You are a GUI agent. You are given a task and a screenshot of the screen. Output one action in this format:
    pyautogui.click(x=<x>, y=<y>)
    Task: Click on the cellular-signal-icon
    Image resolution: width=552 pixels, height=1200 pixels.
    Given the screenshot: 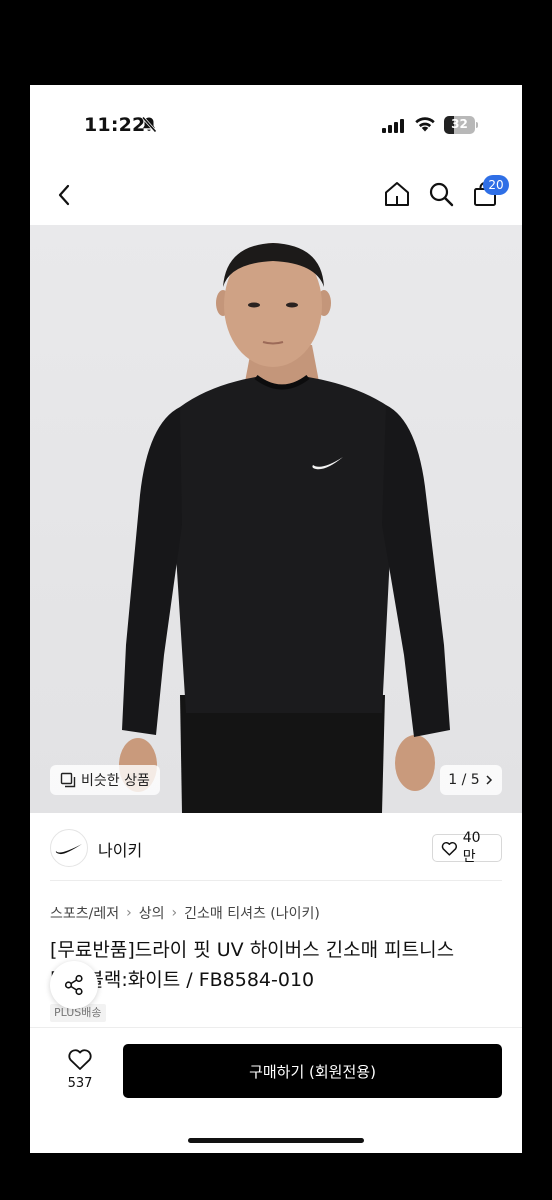 What is the action you would take?
    pyautogui.click(x=394, y=127)
    